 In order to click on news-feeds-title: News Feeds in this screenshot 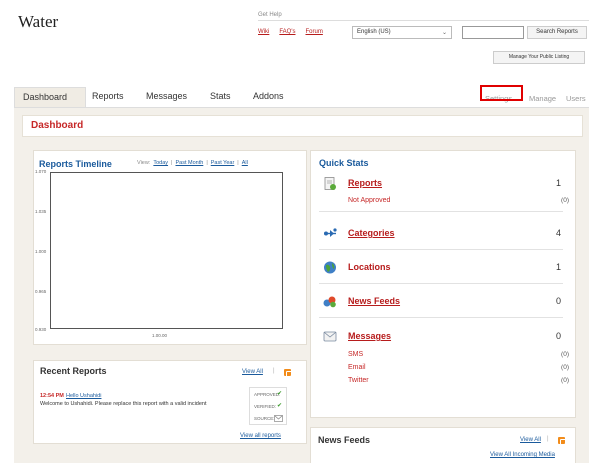, I will do `click(344, 440)`.